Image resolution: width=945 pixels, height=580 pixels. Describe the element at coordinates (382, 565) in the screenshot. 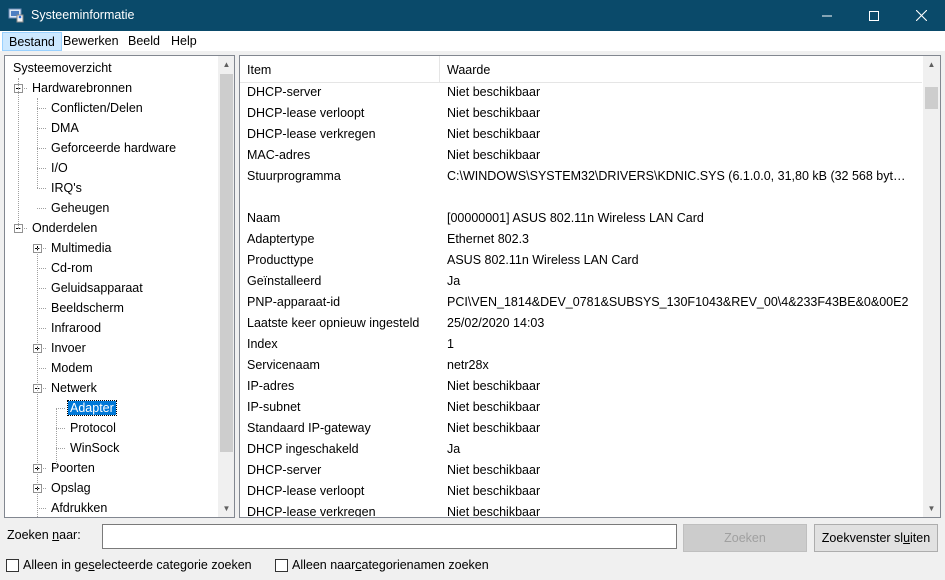

I see `search-category-names-checkbox: Alleen naar c ategorienamen zoeken` at that location.